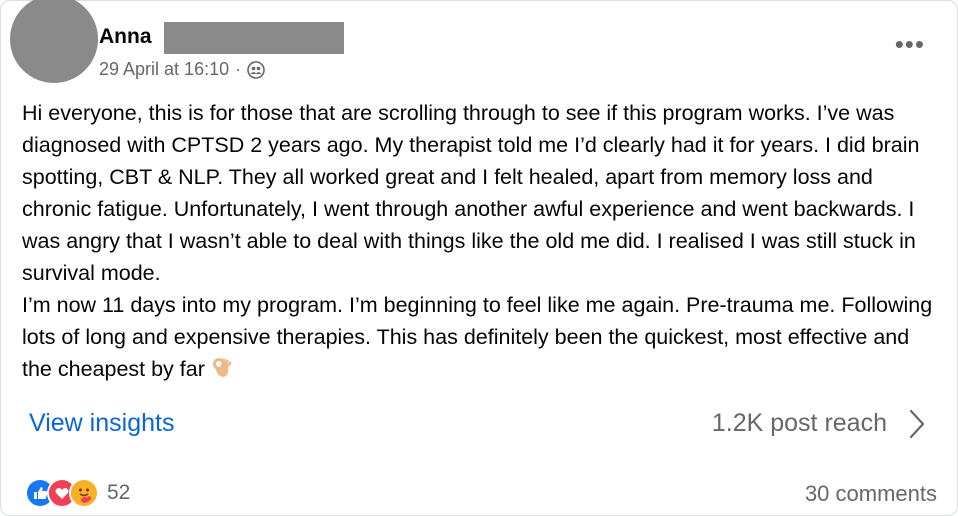 The width and height of the screenshot is (958, 516). What do you see at coordinates (118, 493) in the screenshot?
I see `reaction-count: 52` at bounding box center [118, 493].